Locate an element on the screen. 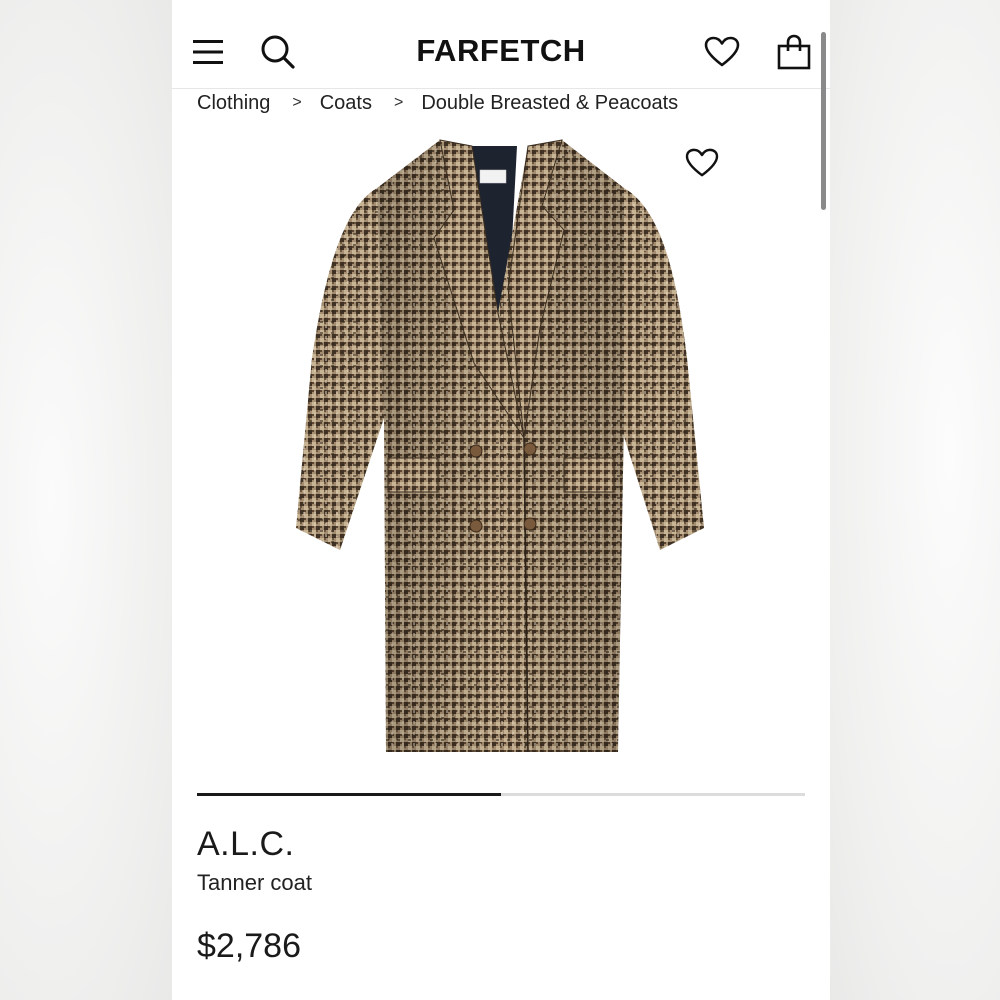 This screenshot has height=1000, width=1000. product-price: $2,786 is located at coordinates (249, 946).